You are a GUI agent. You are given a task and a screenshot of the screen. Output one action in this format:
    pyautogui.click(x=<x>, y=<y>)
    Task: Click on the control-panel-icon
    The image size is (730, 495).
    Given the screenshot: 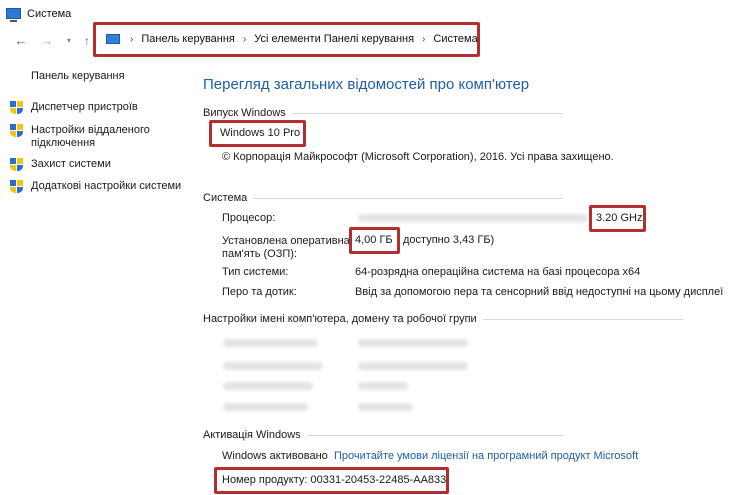 What is the action you would take?
    pyautogui.click(x=113, y=39)
    